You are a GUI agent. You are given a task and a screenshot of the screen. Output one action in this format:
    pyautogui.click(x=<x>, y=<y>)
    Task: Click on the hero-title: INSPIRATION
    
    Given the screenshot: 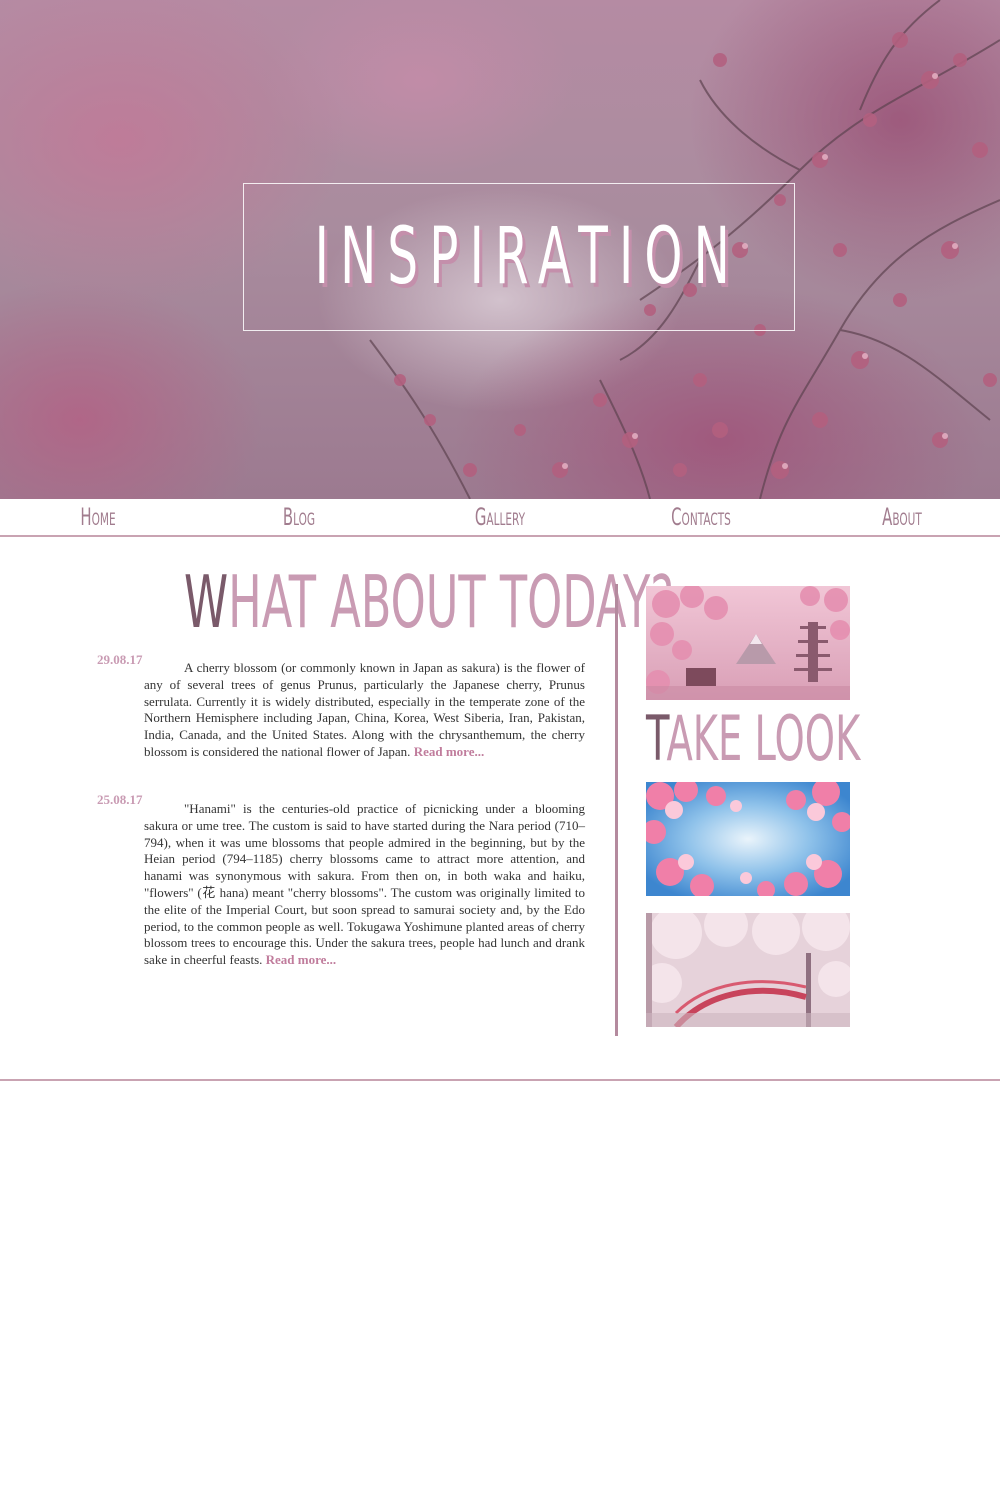 What is the action you would take?
    pyautogui.click(x=528, y=257)
    